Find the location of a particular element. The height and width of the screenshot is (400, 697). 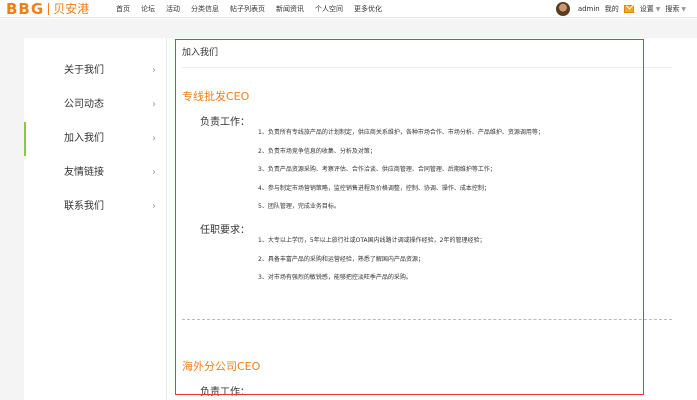

username-link: admin is located at coordinates (589, 9).